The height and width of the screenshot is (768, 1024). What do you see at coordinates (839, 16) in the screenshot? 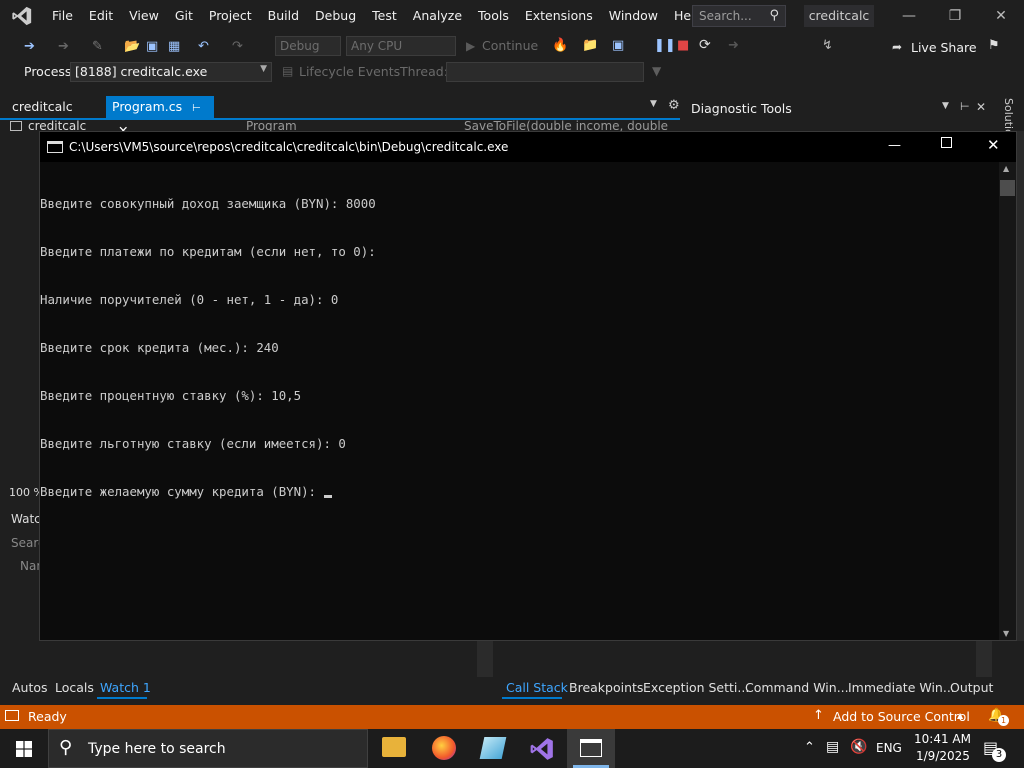
I see `solution-name-badge: creditcalc` at bounding box center [839, 16].